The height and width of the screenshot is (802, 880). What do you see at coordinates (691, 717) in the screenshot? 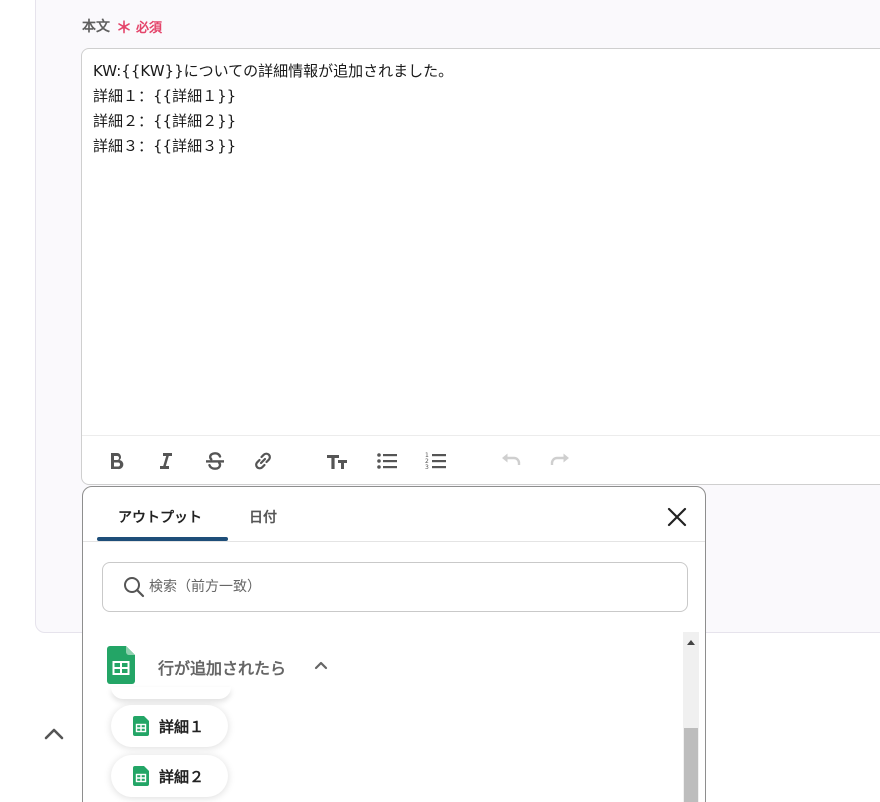
I see `scrollbar` at bounding box center [691, 717].